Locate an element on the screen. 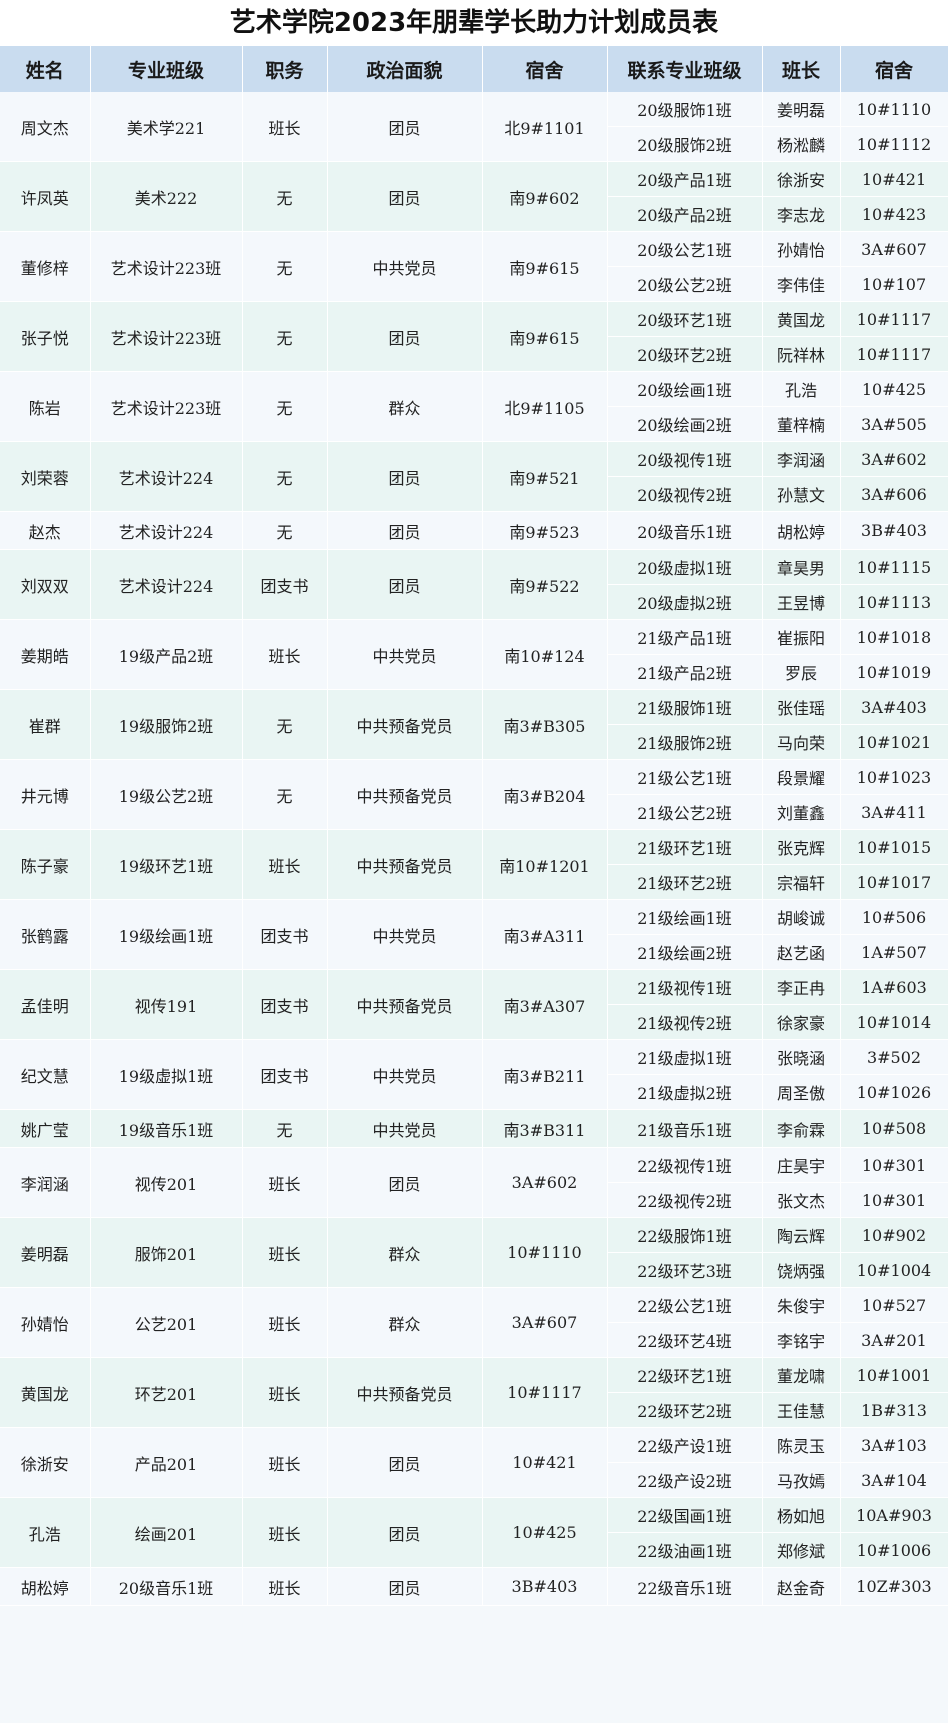 This screenshot has height=1723, width=948. cell-name: 赵杰 is located at coordinates (45, 530).